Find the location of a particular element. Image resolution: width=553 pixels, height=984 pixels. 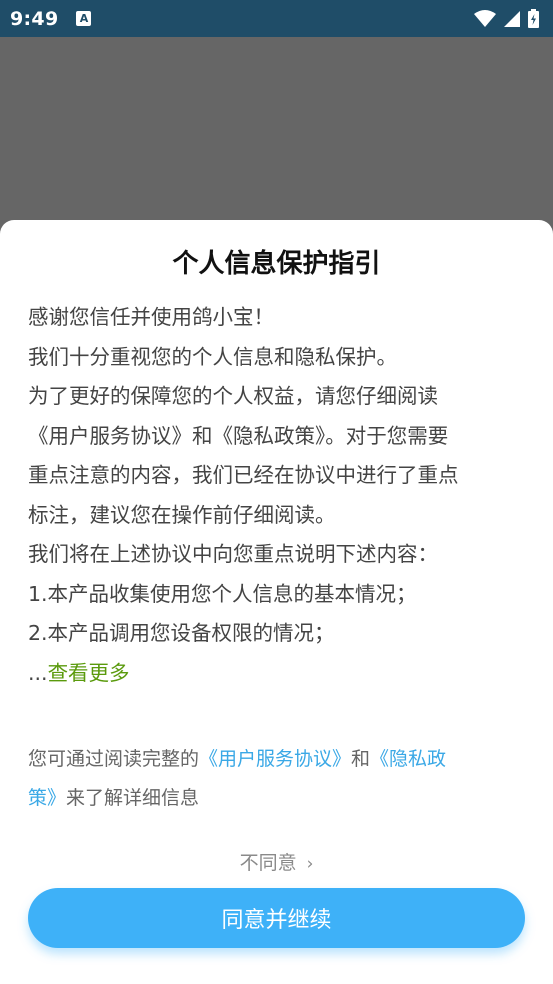

privacy-policy-link-cont: 策》 is located at coordinates (47, 798).